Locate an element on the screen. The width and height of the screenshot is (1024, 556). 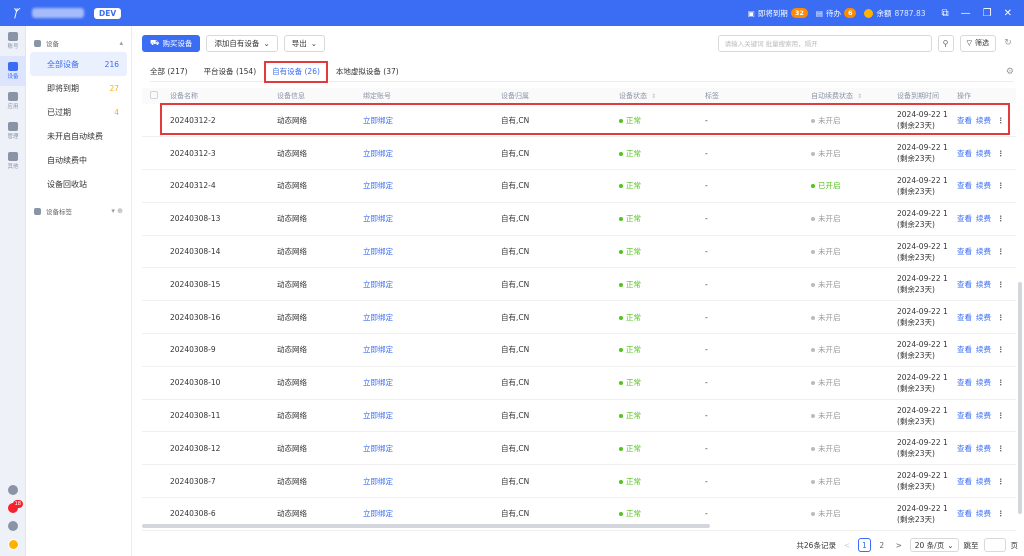
sidebar-item-auto-renew-off: 未开启自动续费 is located at coordinates (78, 136).